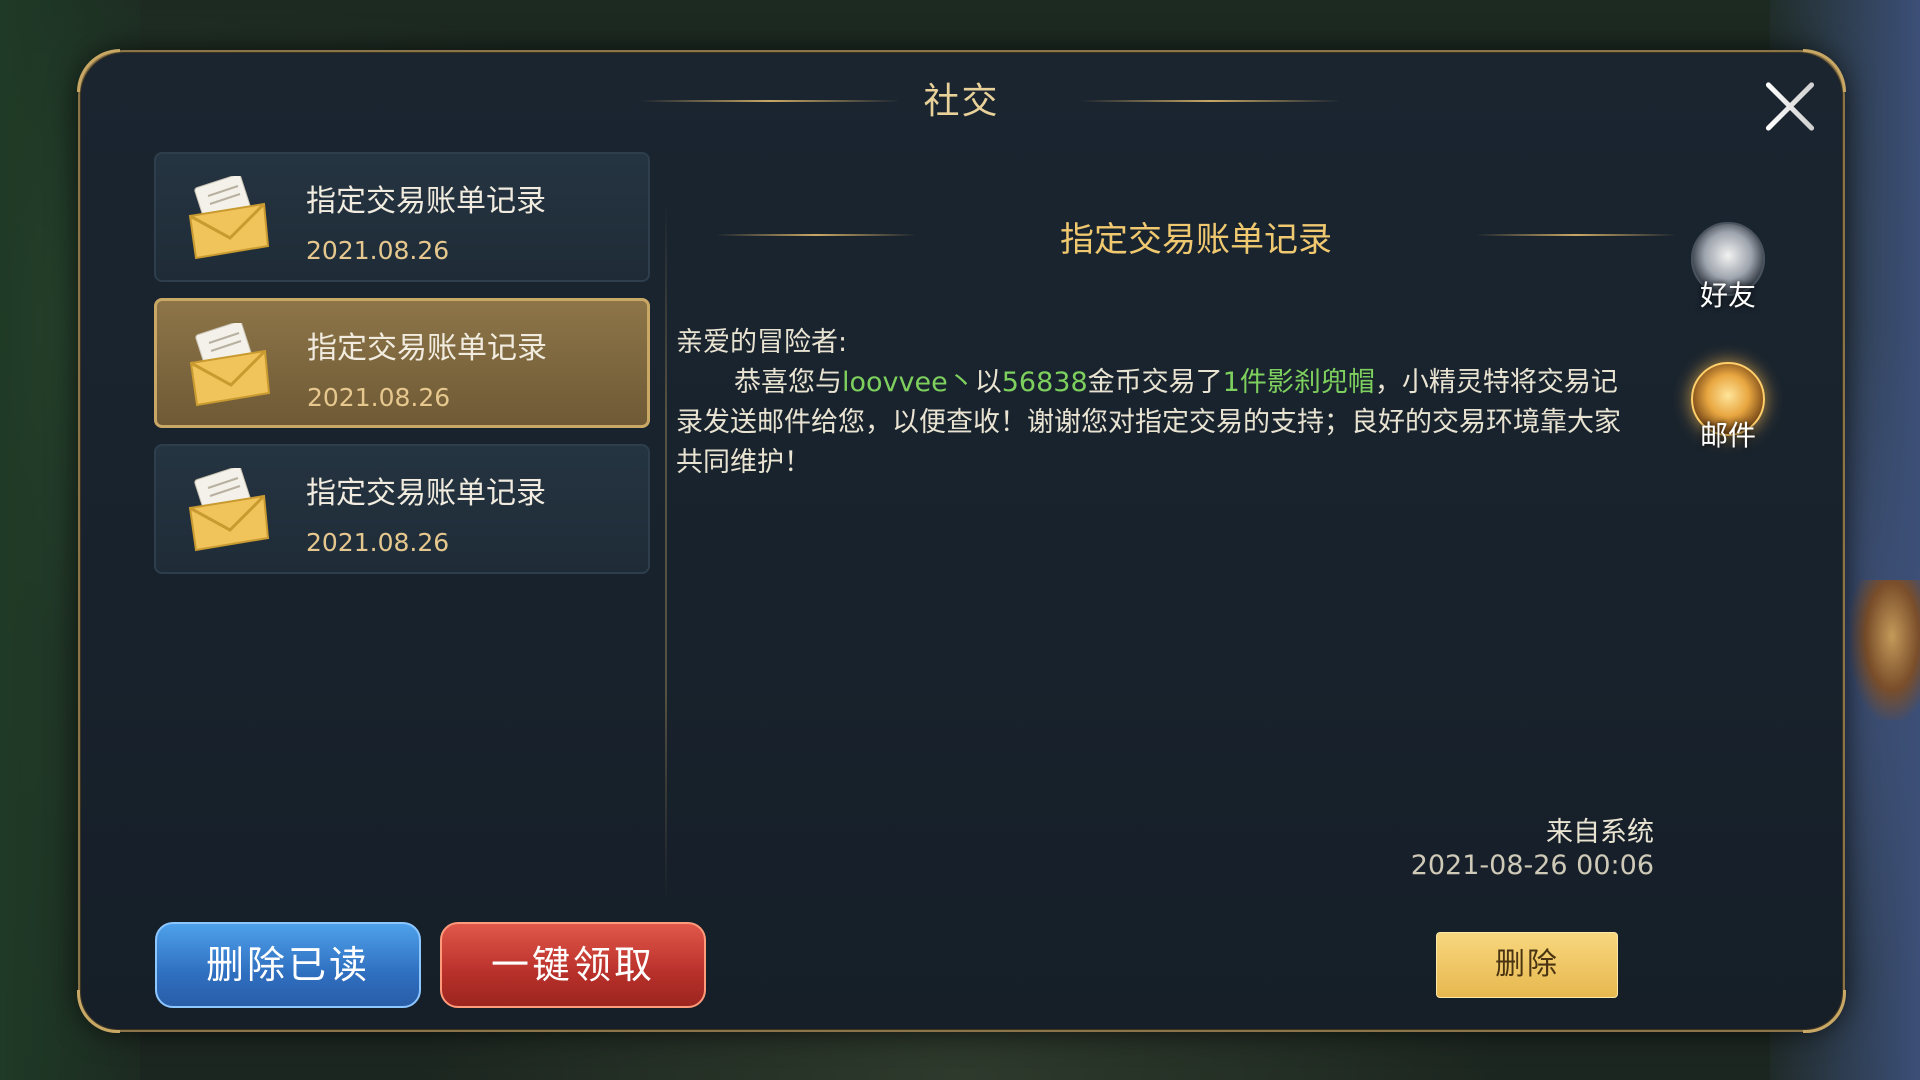 This screenshot has height=1080, width=1920. Describe the element at coordinates (1196, 240) in the screenshot. I see `mail-content-title: 指定交易账单记录` at that location.